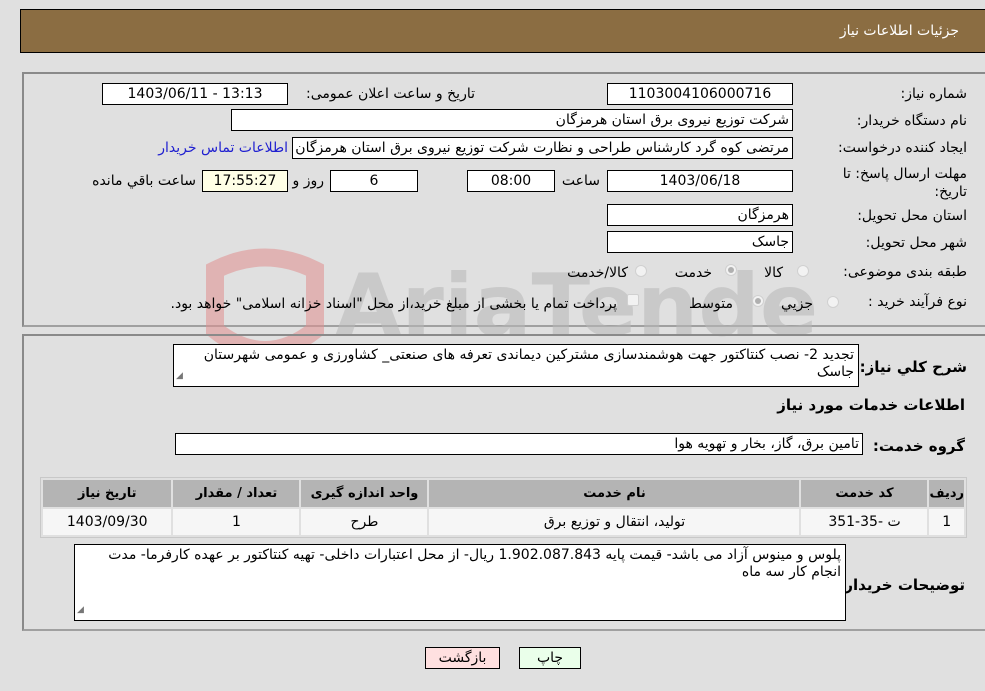 The height and width of the screenshot is (691, 985). Describe the element at coordinates (773, 273) in the screenshot. I see `category-option-goods: کالا` at that location.